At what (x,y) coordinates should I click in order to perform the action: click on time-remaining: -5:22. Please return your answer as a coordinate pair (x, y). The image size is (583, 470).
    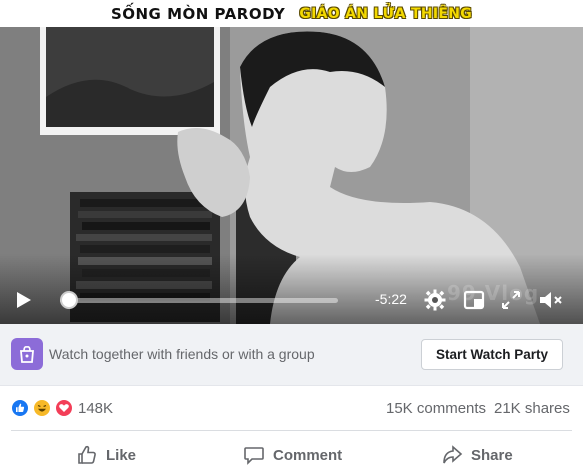
    Looking at the image, I should click on (391, 299).